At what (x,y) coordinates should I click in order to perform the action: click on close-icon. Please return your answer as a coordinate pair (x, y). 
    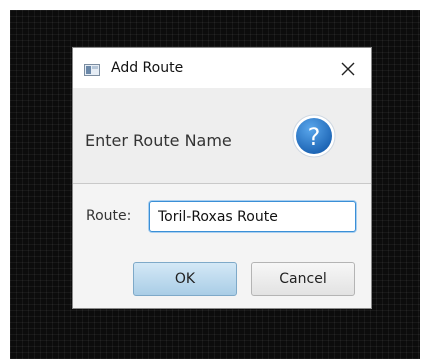
    Looking at the image, I should click on (348, 69).